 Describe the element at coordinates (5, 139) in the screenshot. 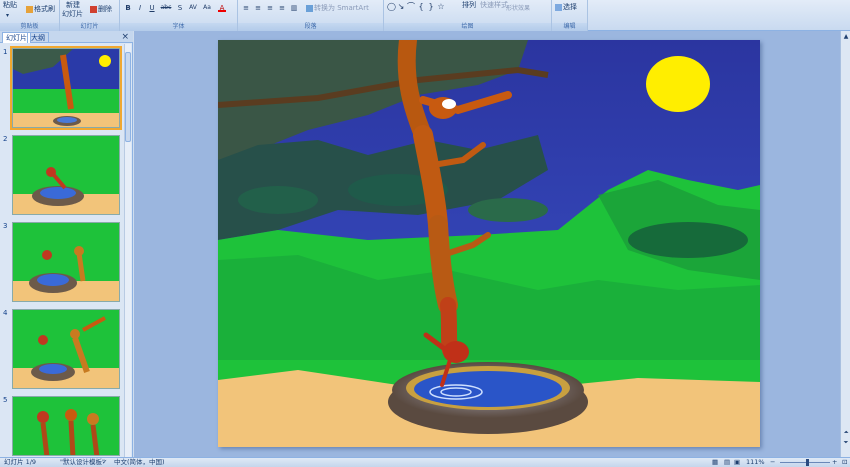

I see `slide-number: 2` at that location.